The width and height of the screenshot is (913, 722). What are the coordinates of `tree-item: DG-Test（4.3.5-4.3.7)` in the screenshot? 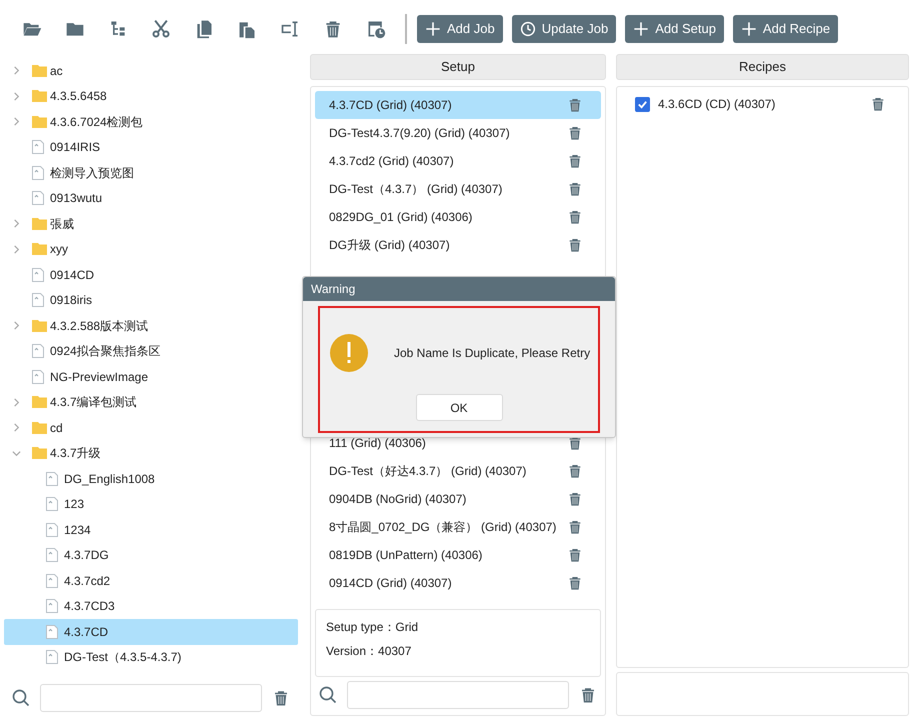 It's located at (151, 657).